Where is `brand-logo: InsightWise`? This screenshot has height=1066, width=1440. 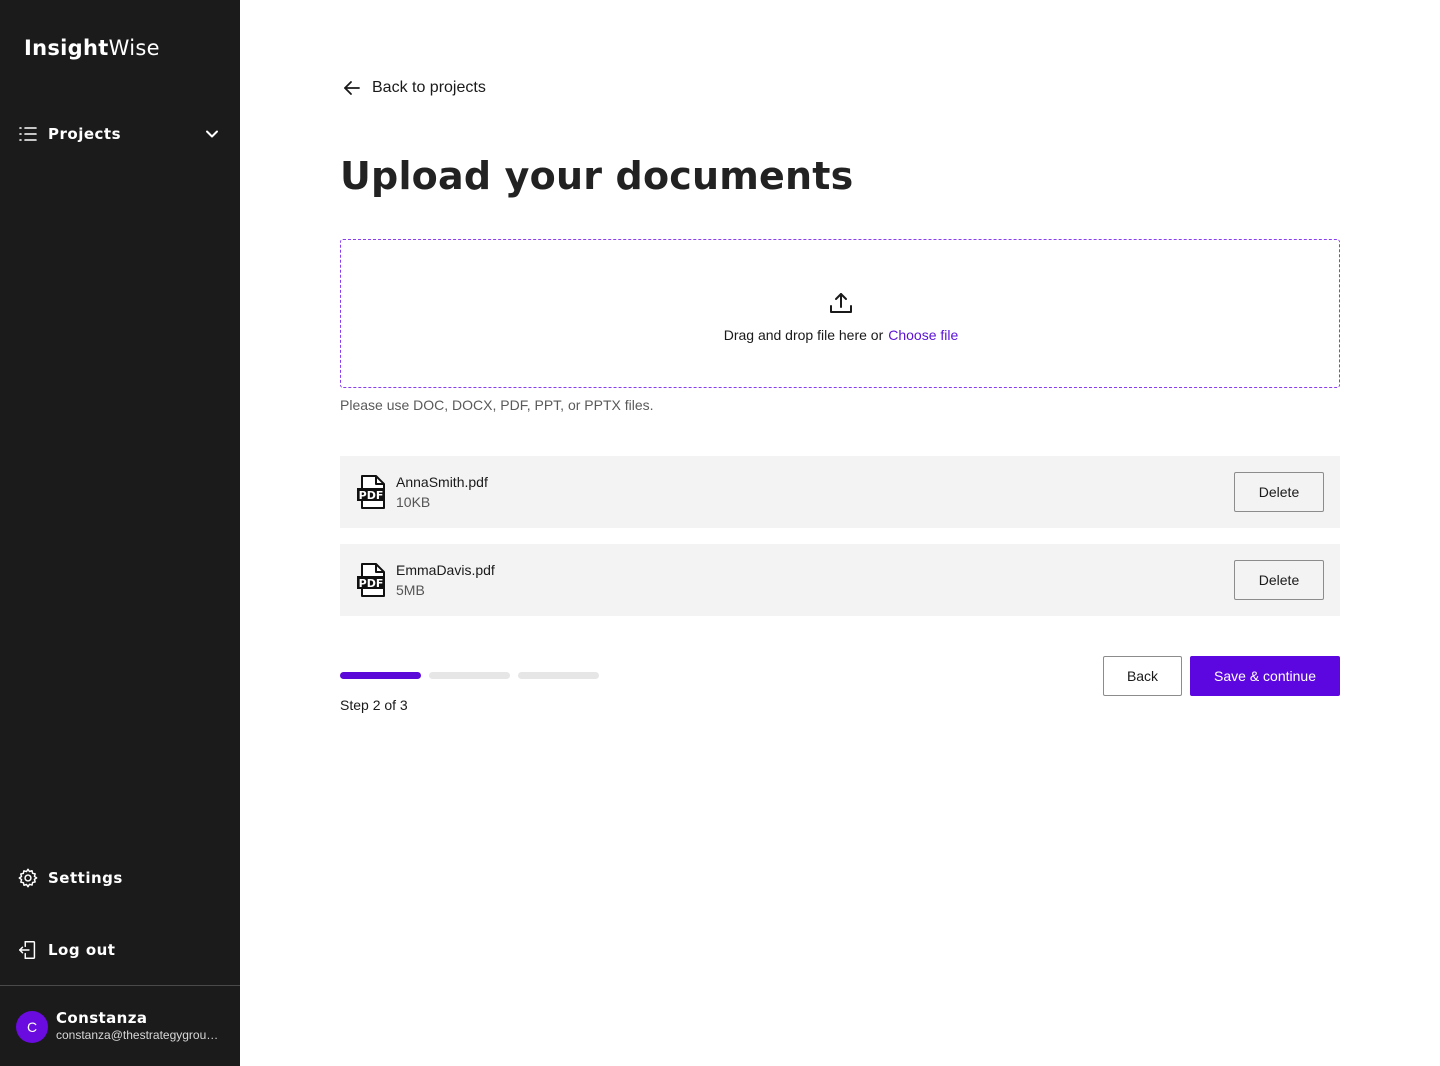
brand-logo: InsightWise is located at coordinates (92, 48).